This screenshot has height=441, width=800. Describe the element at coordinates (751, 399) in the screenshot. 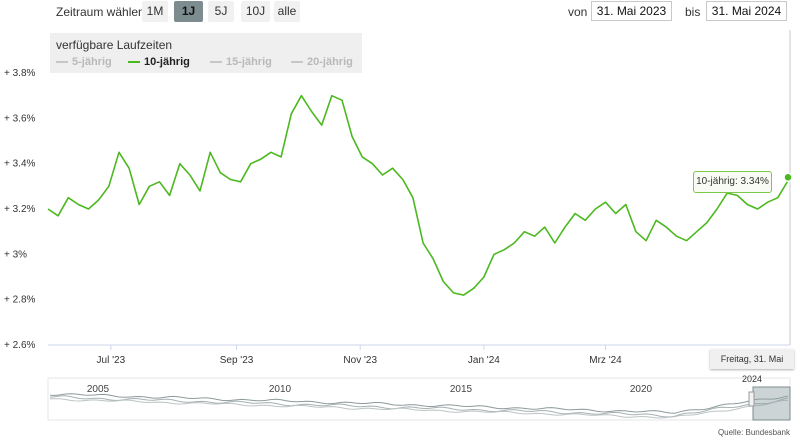

I see `navigator-handle-left` at that location.